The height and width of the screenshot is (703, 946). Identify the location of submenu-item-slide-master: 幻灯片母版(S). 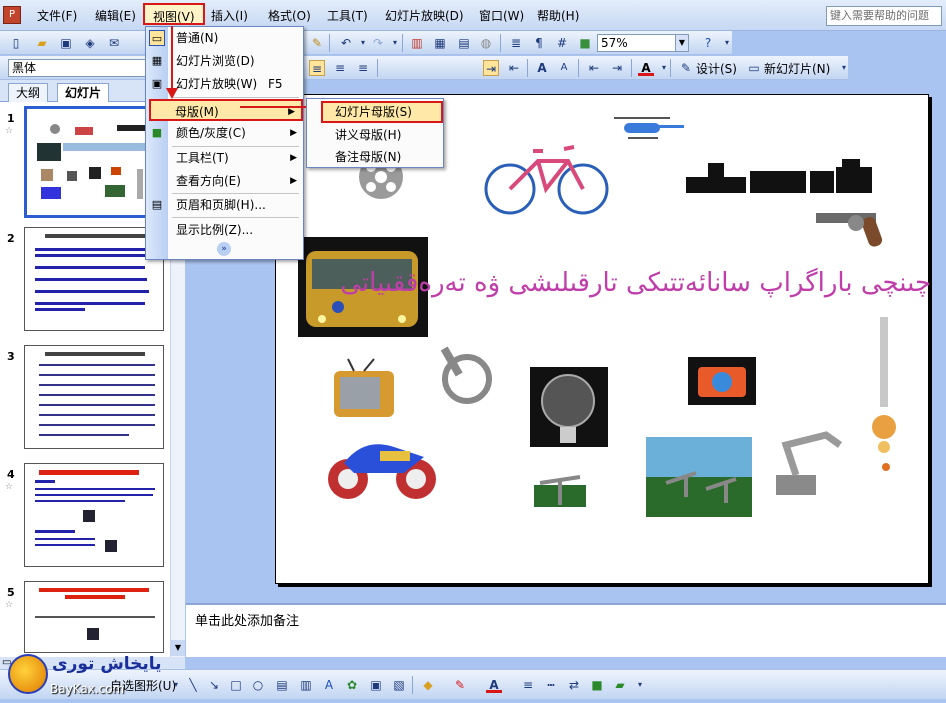
(382, 112).